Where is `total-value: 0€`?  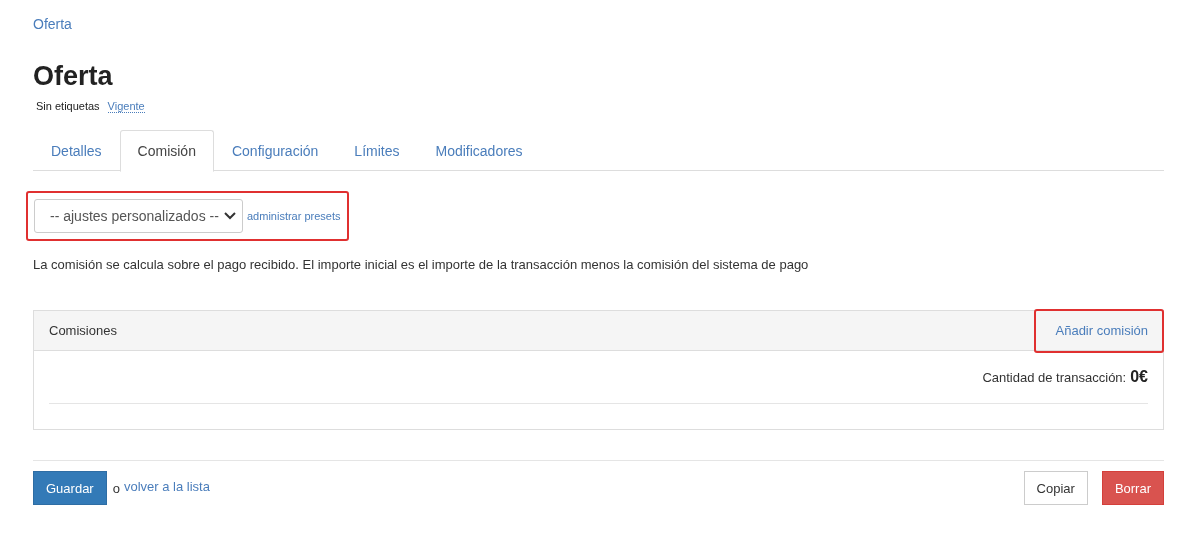 total-value: 0€ is located at coordinates (1139, 377).